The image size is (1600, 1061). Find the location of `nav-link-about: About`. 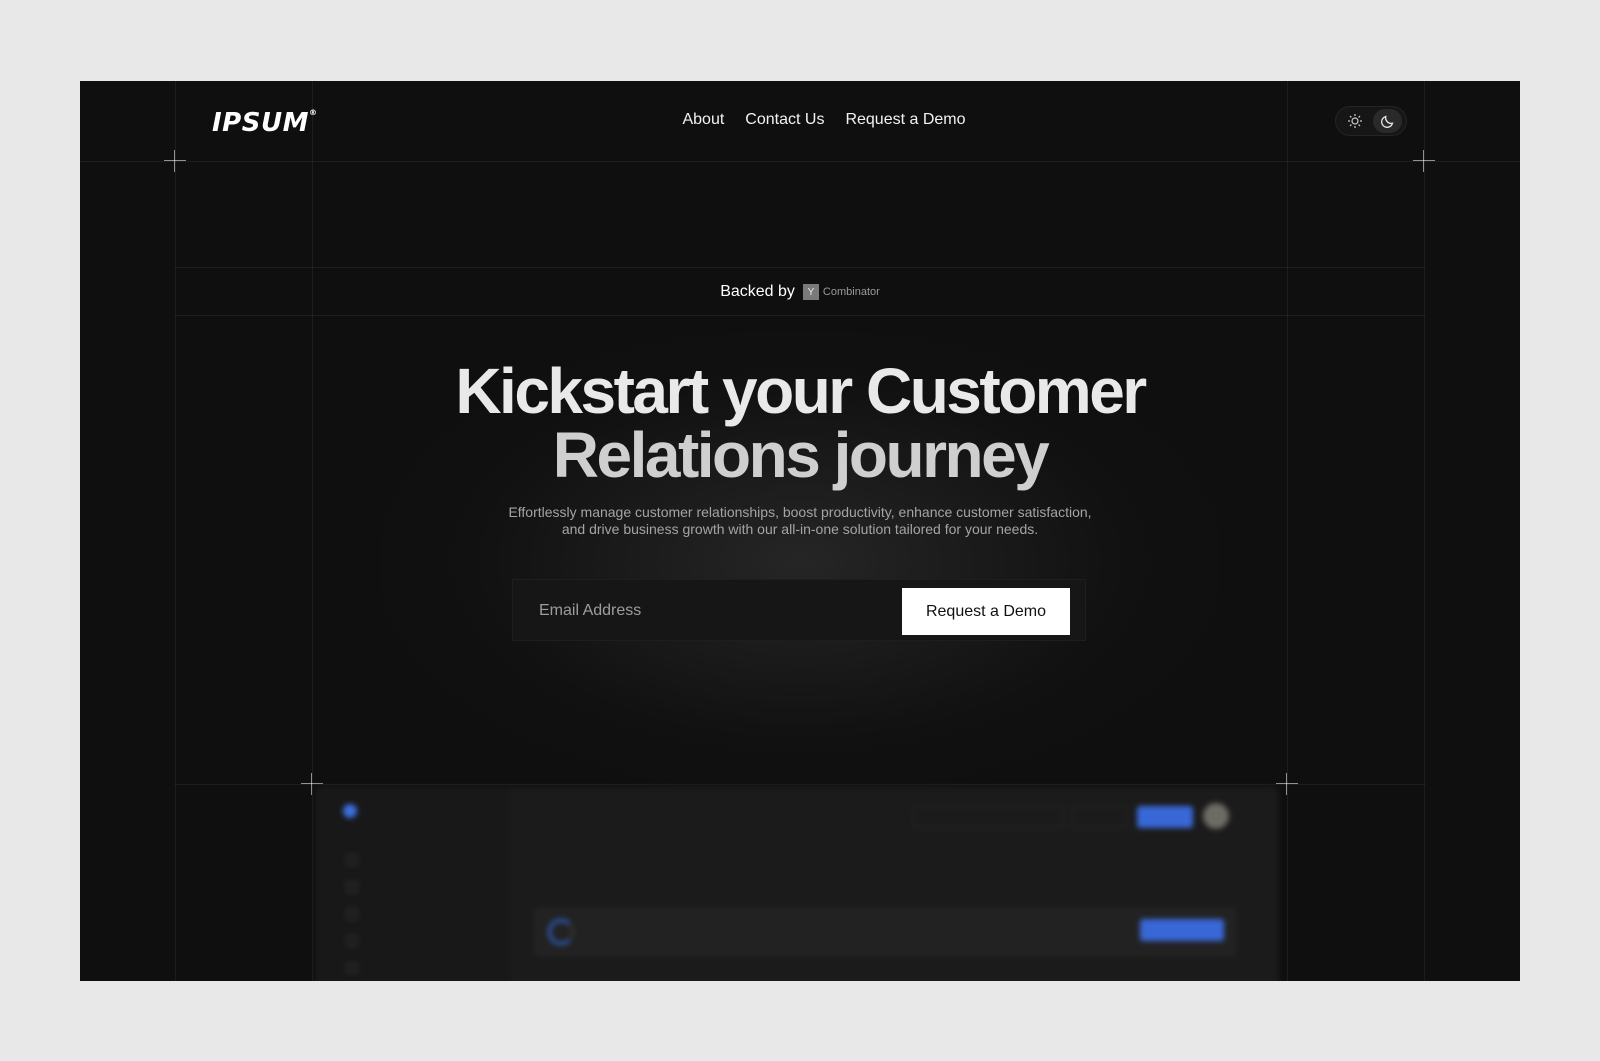

nav-link-about: About is located at coordinates (703, 120).